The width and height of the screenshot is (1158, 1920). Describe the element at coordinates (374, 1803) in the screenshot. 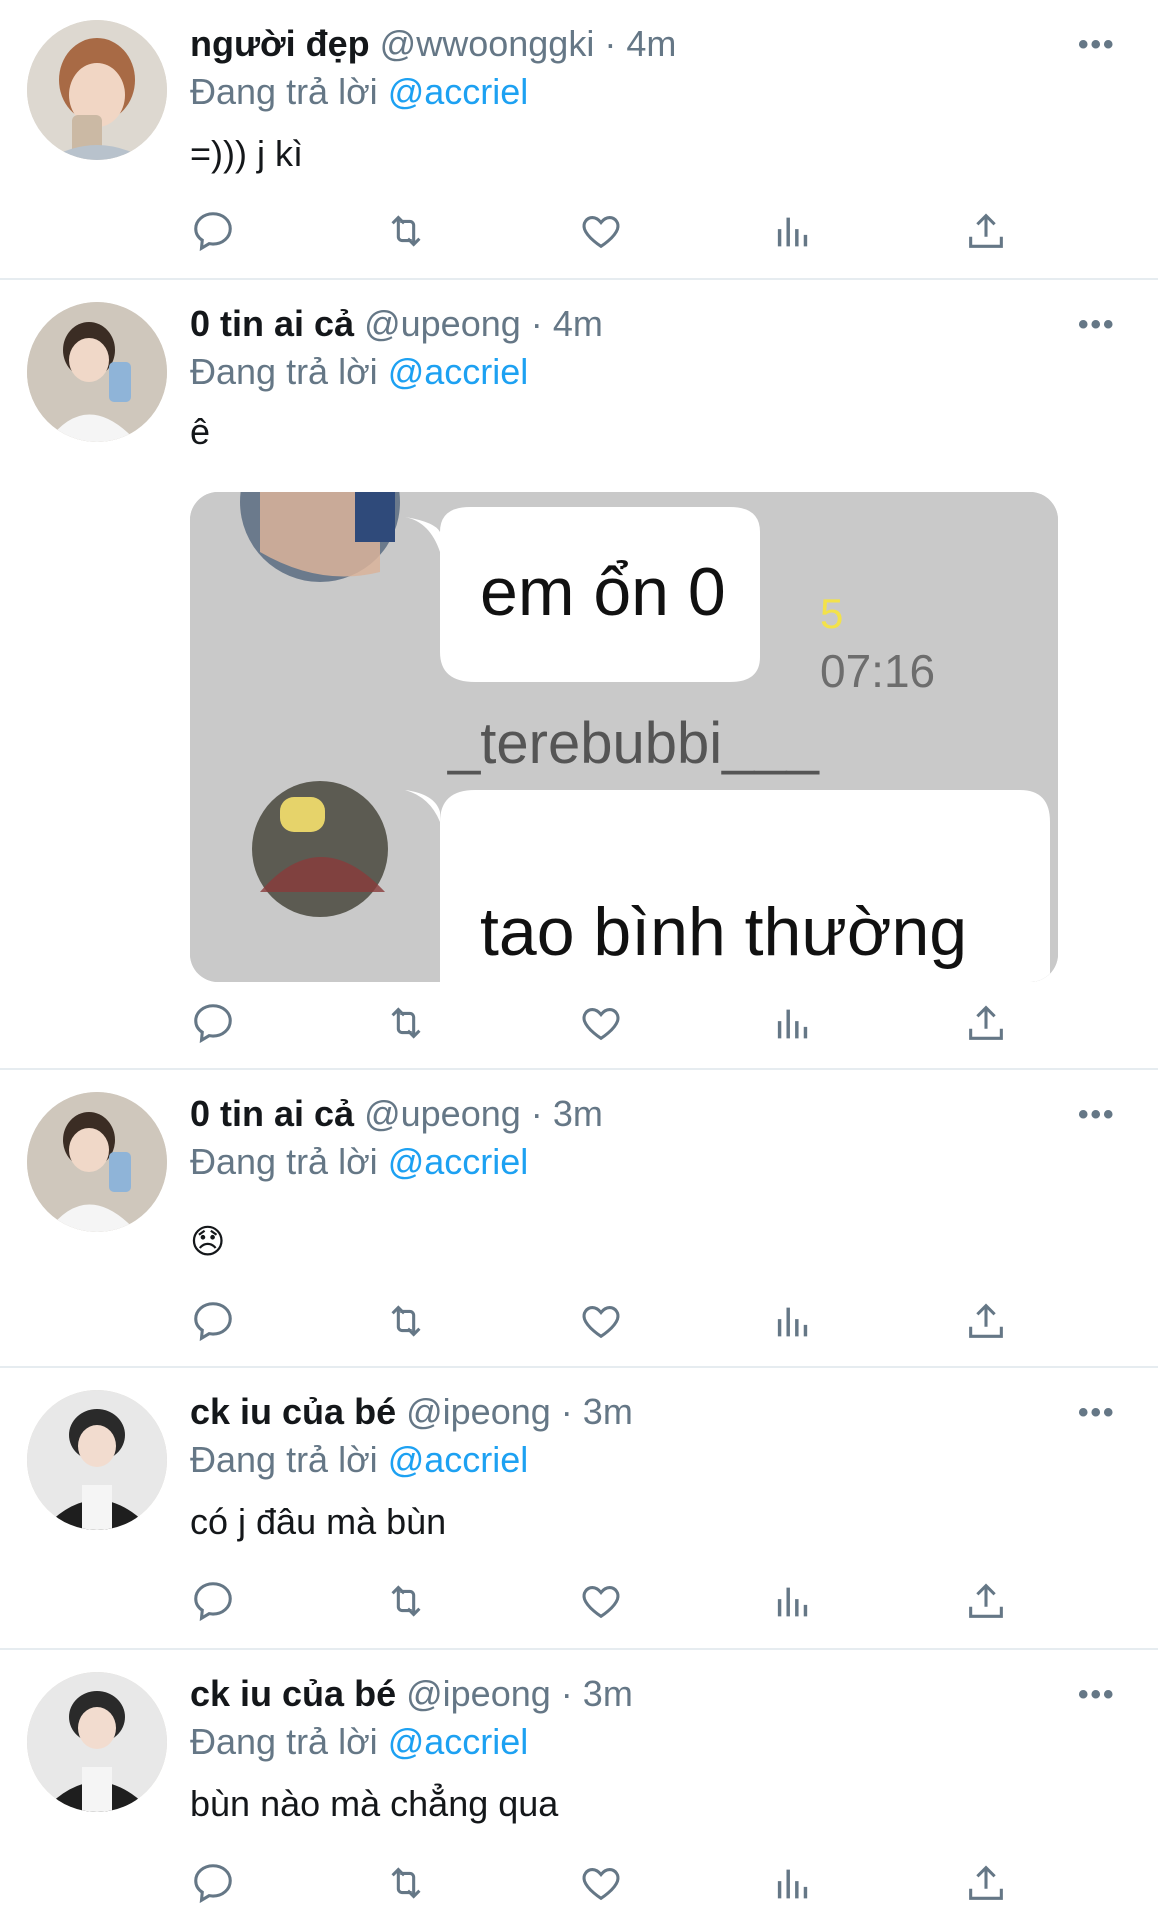

I see `tweet-text: bùn nào mà chẳng qua` at that location.